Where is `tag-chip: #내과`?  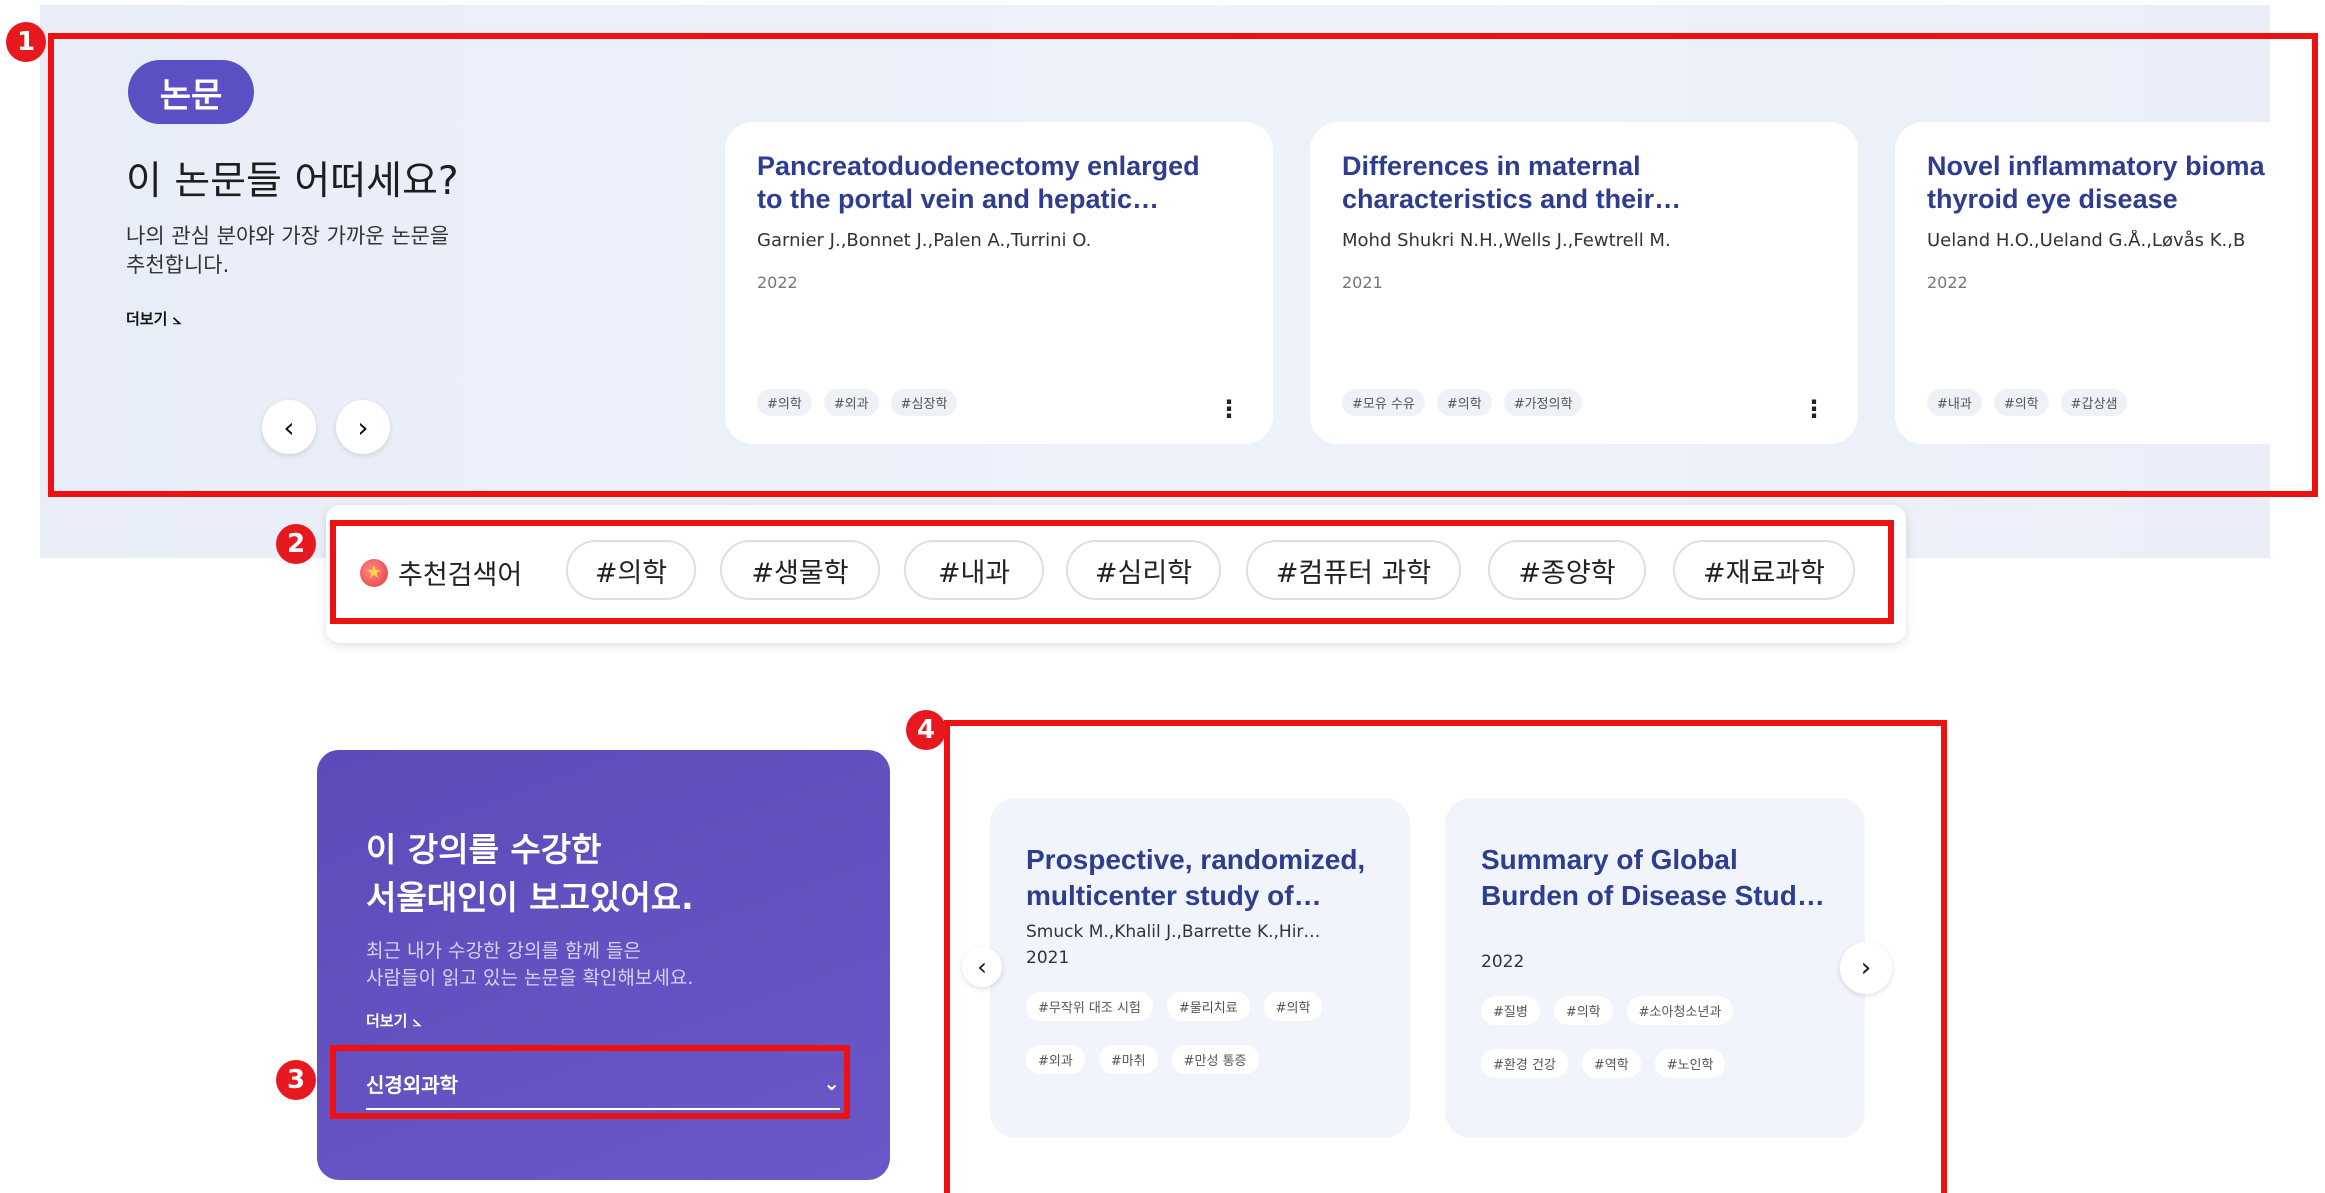
tag-chip: #내과 is located at coordinates (1954, 402).